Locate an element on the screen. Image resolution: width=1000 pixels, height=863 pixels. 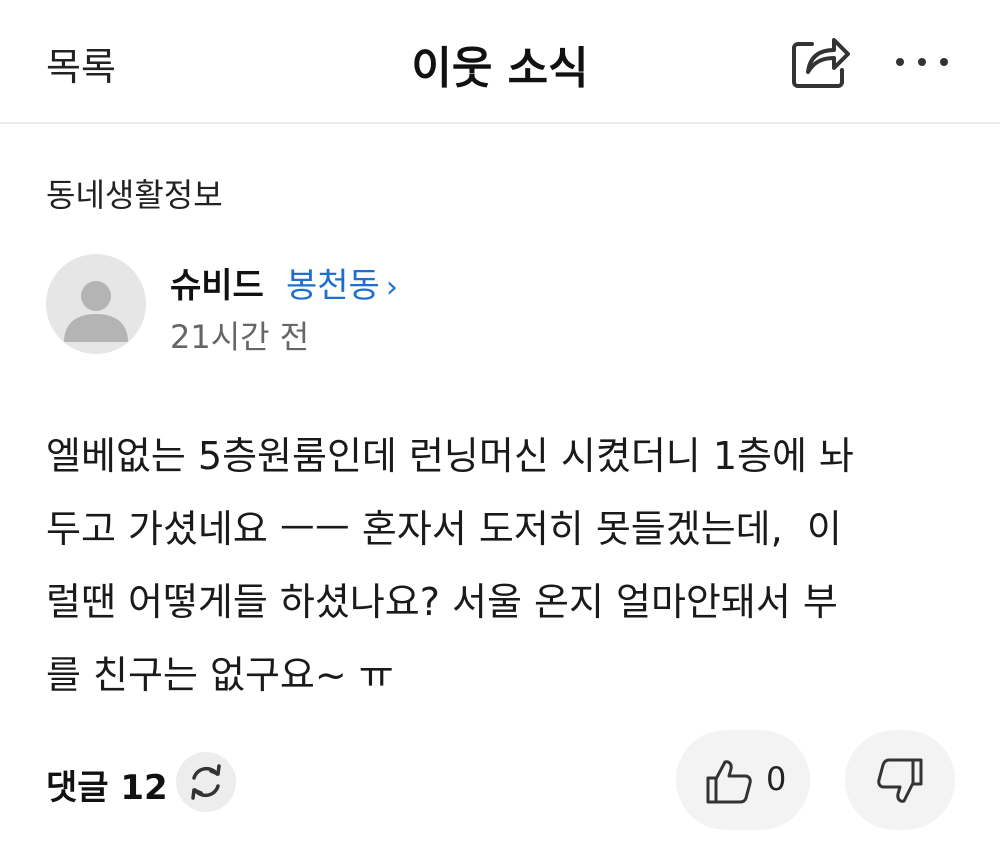
author-location-link: 봉천동 › is located at coordinates (342, 282).